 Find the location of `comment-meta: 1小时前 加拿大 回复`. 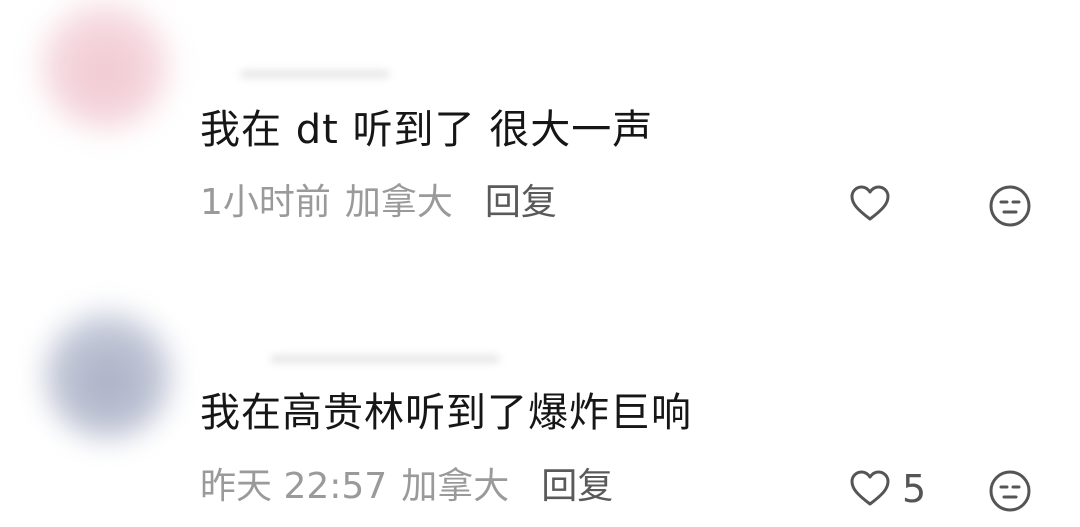

comment-meta: 1小时前 加拿大 回复 is located at coordinates (378, 203).